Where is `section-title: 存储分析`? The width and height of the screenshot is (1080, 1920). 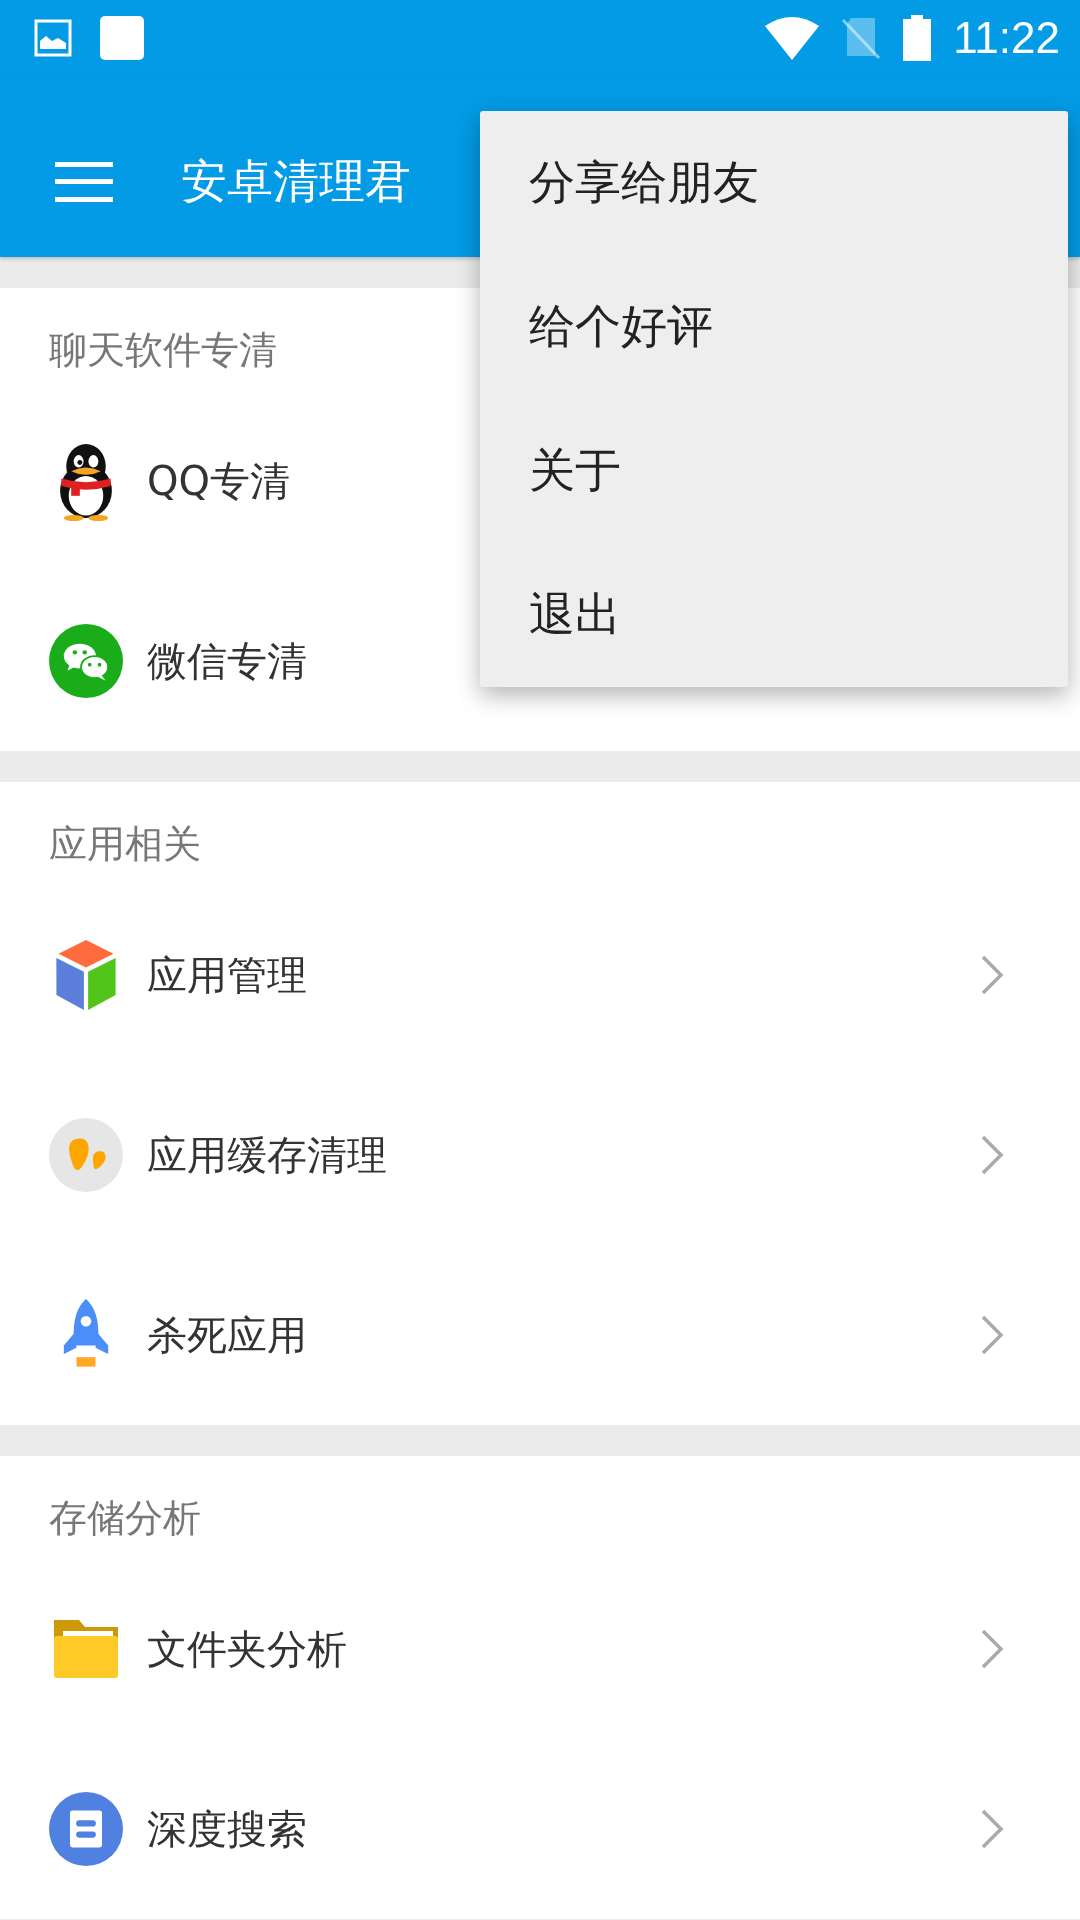
section-title: 存储分析 is located at coordinates (125, 1518).